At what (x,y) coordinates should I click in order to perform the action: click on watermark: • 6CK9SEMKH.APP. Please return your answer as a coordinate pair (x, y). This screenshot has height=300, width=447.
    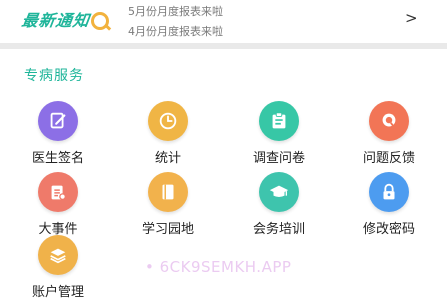
    Looking at the image, I should click on (218, 267).